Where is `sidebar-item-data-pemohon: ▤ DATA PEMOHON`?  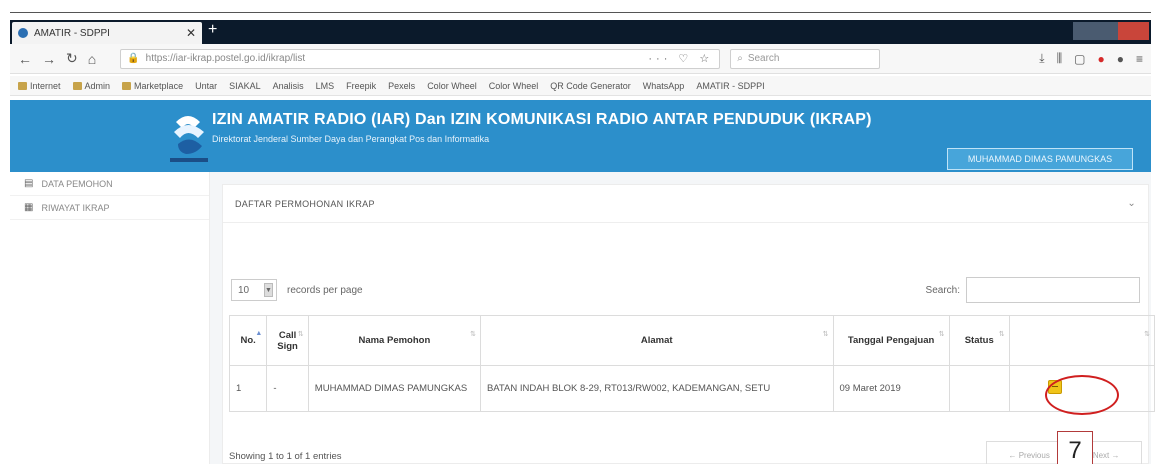
sidebar-item-data-pemohon: ▤ DATA PEMOHON is located at coordinates (109, 184).